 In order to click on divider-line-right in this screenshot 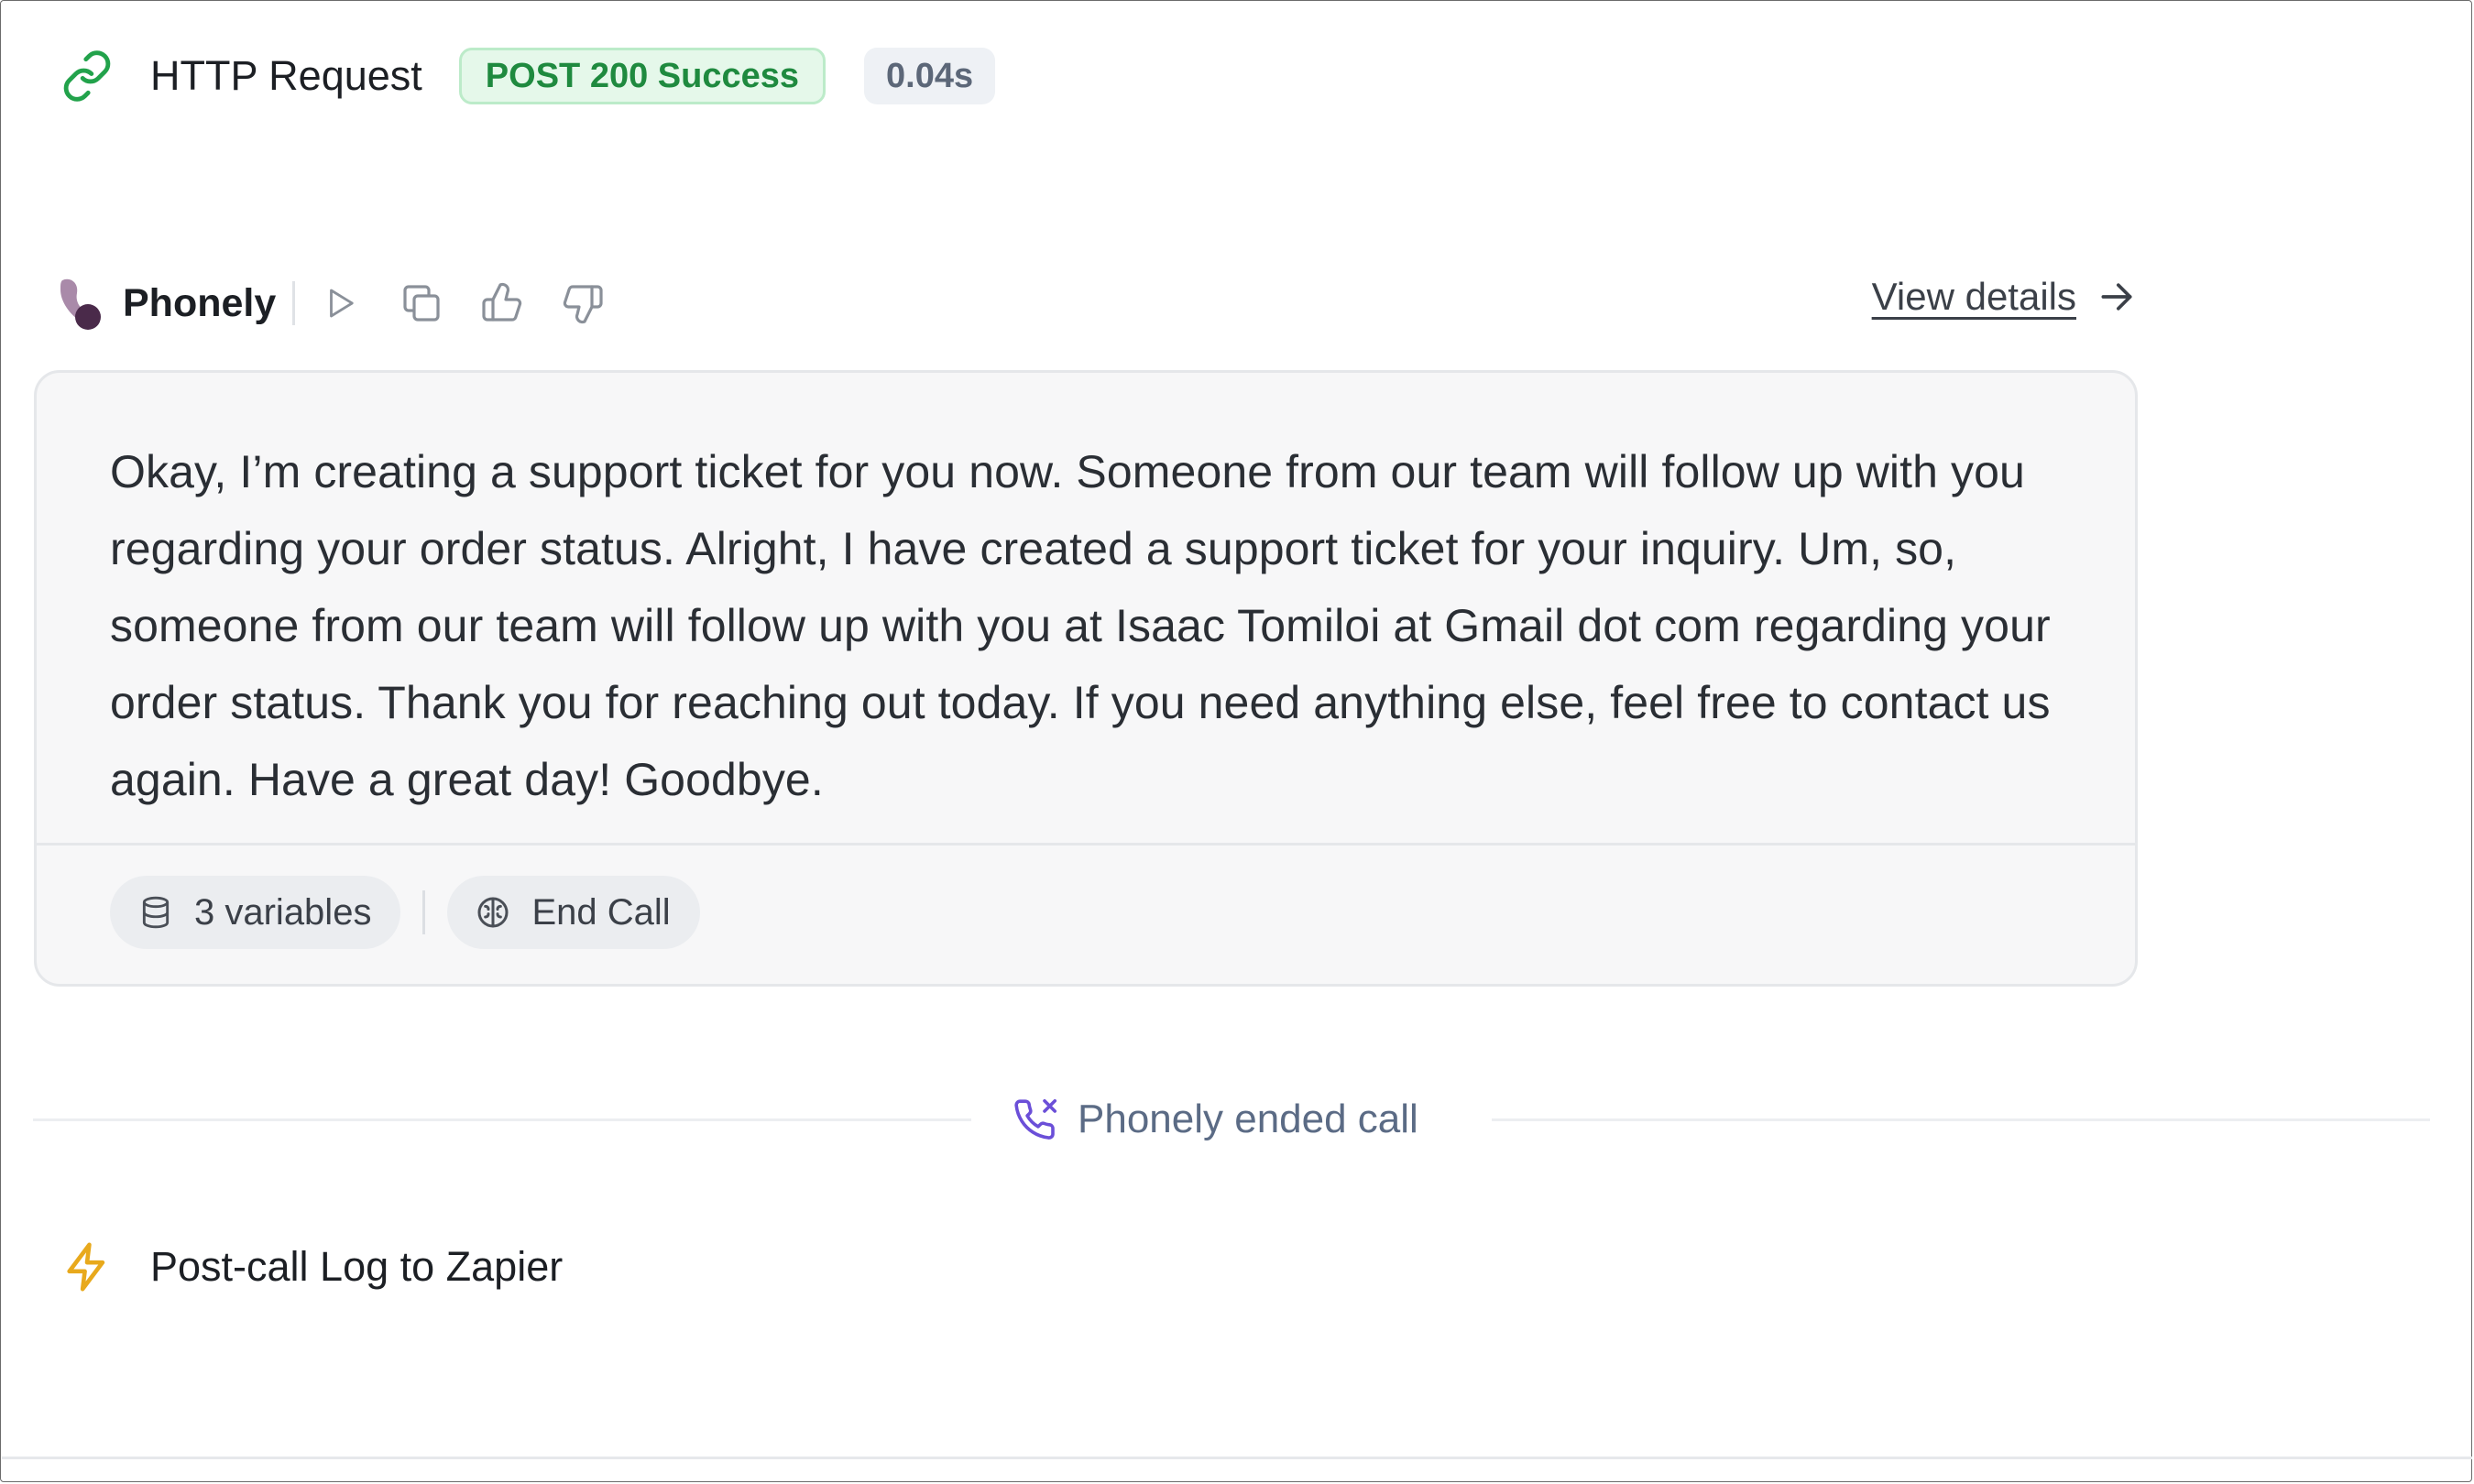, I will do `click(1961, 1120)`.